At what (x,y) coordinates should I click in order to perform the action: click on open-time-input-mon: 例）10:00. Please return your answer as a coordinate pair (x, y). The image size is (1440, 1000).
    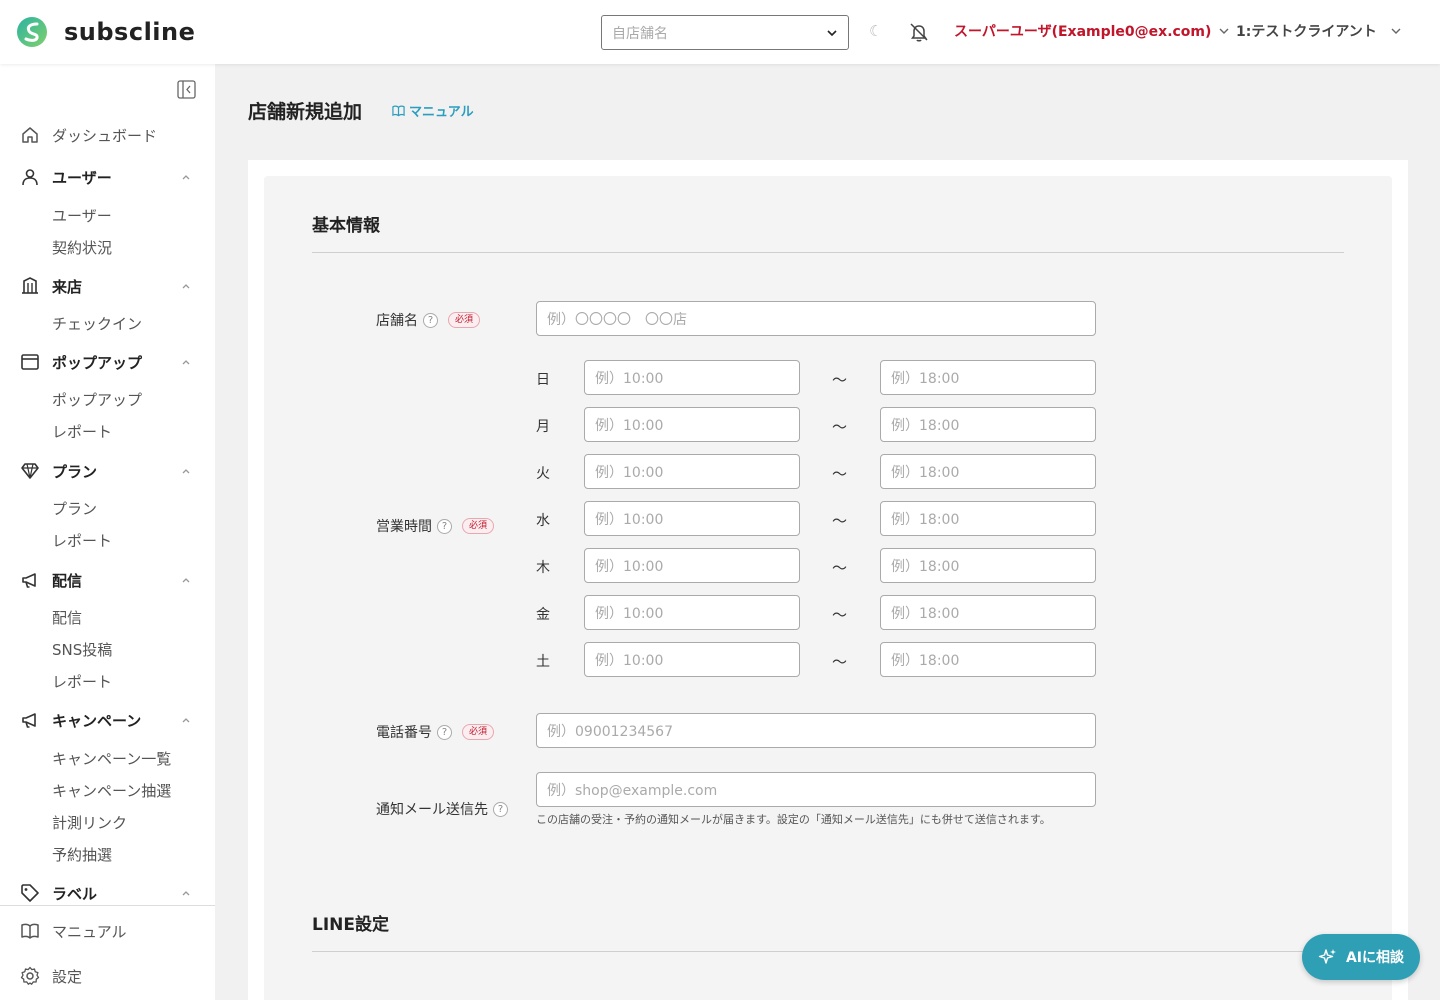
    Looking at the image, I should click on (692, 424).